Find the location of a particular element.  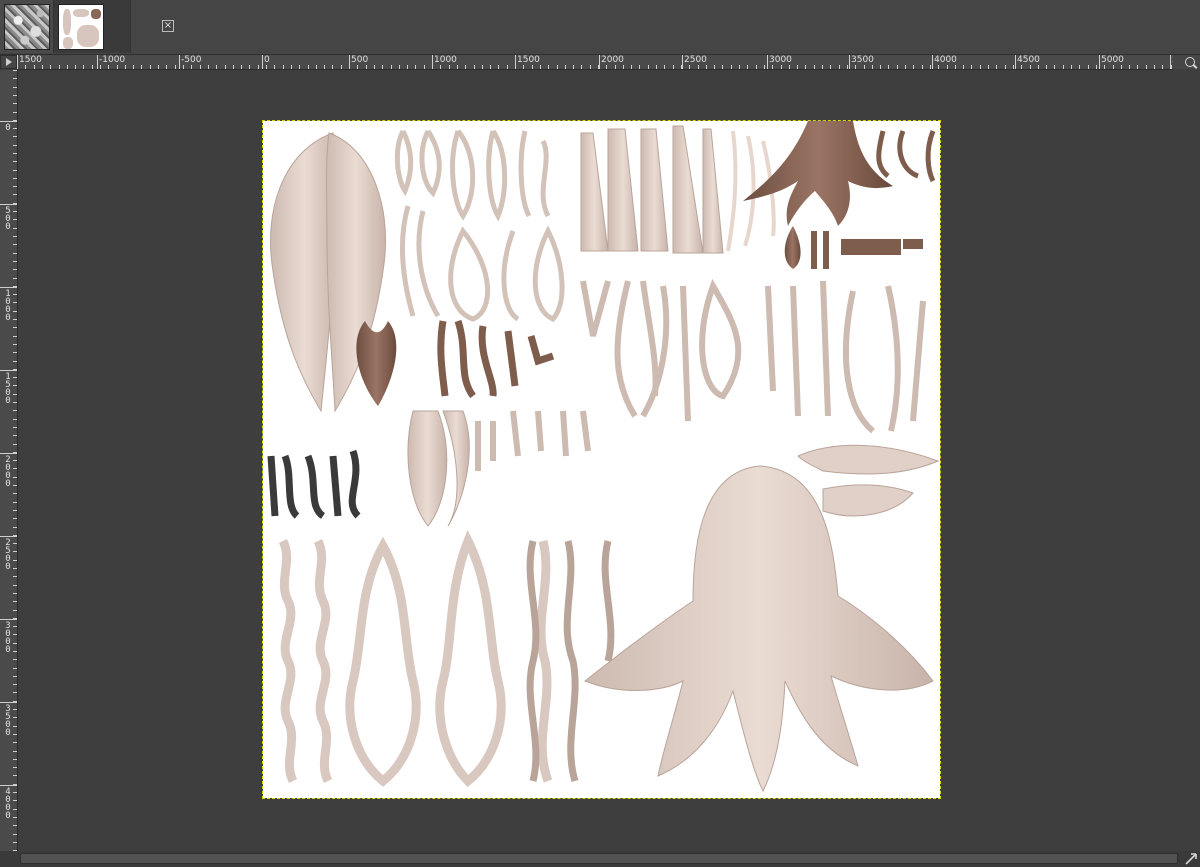

scrollbar-thumb is located at coordinates (599, 858).